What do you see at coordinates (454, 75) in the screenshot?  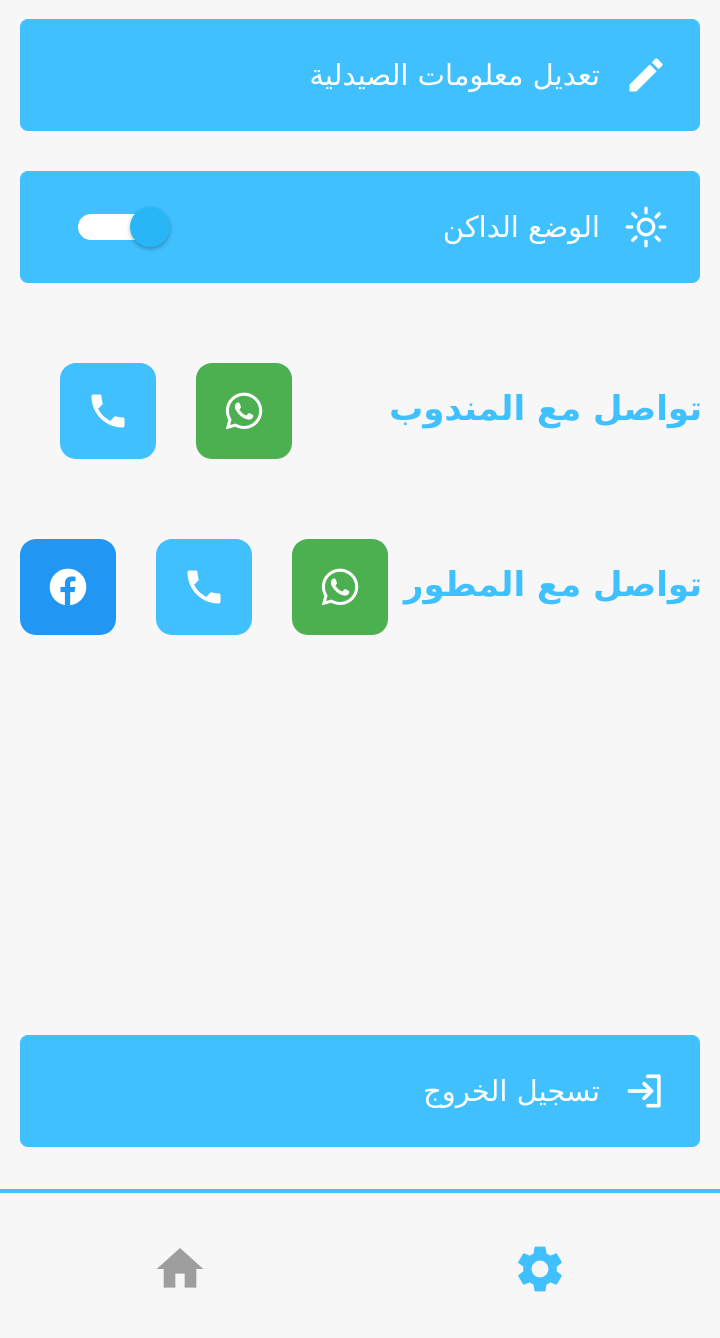 I see `edit-pharmacy-label: تعديل معلومات الصيدلية` at bounding box center [454, 75].